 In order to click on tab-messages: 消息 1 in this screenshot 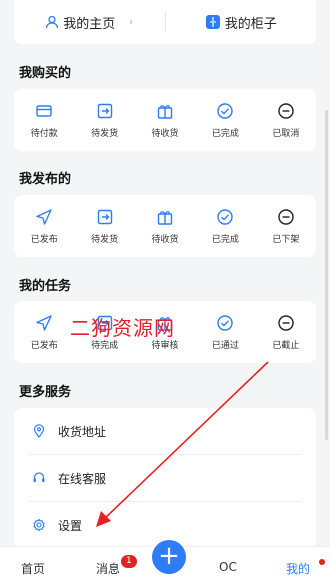, I will do `click(116, 566)`.